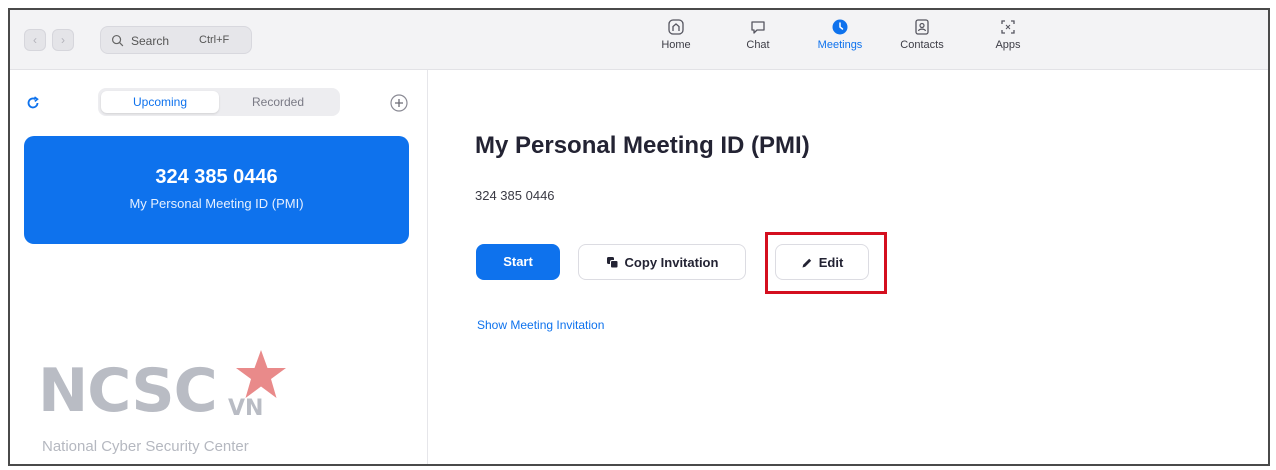 This screenshot has height=470, width=1276. I want to click on edit-highlight-box, so click(826, 263).